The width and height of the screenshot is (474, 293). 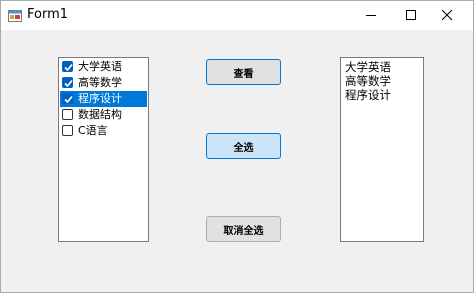 What do you see at coordinates (48, 14) in the screenshot?
I see `window-title: Form1` at bounding box center [48, 14].